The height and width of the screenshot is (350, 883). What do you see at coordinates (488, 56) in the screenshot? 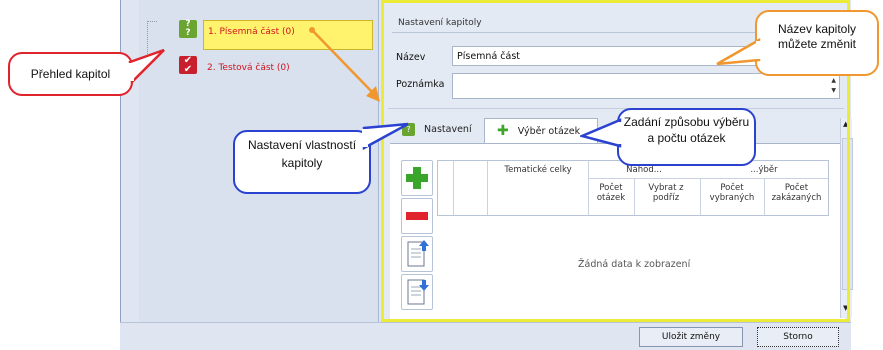
I see `name-field-value: Písemná část` at bounding box center [488, 56].